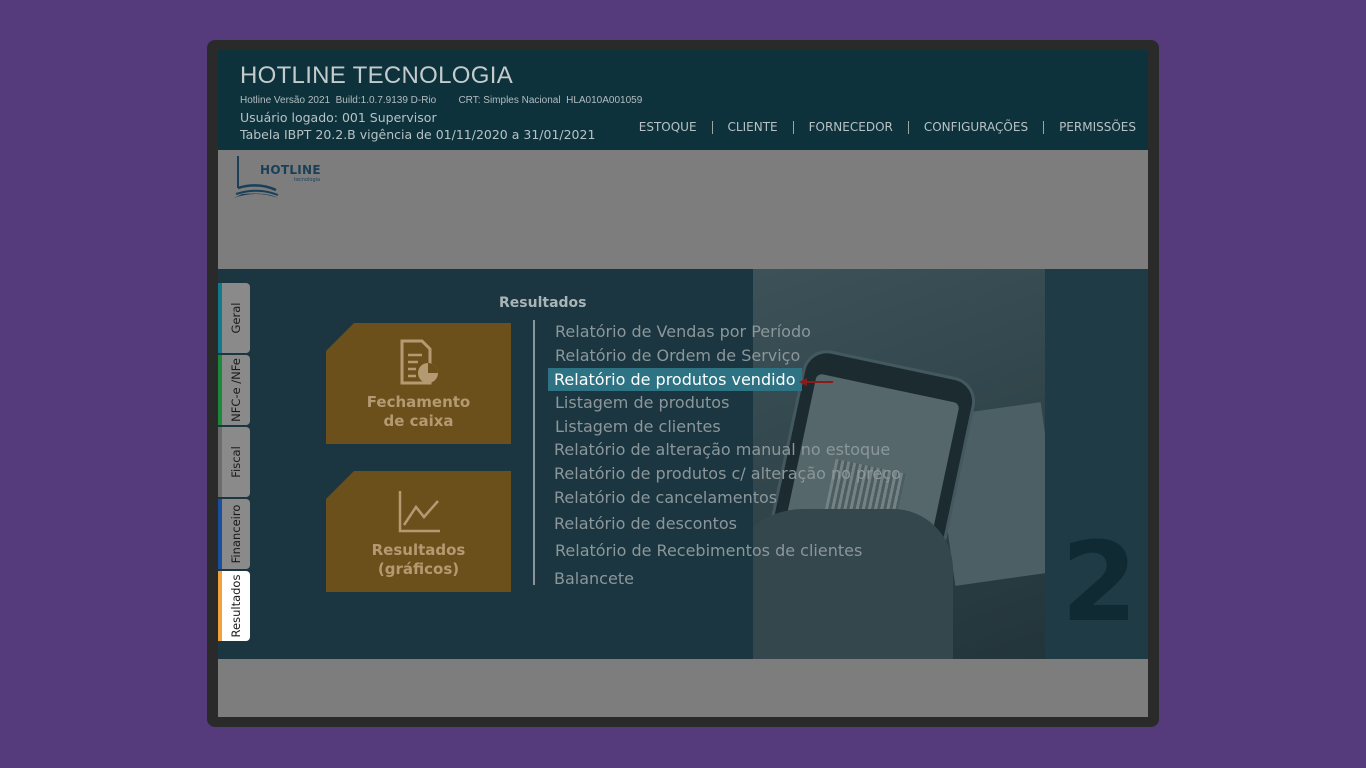 The width and height of the screenshot is (1366, 768). I want to click on menu-divider, so click(534, 452).